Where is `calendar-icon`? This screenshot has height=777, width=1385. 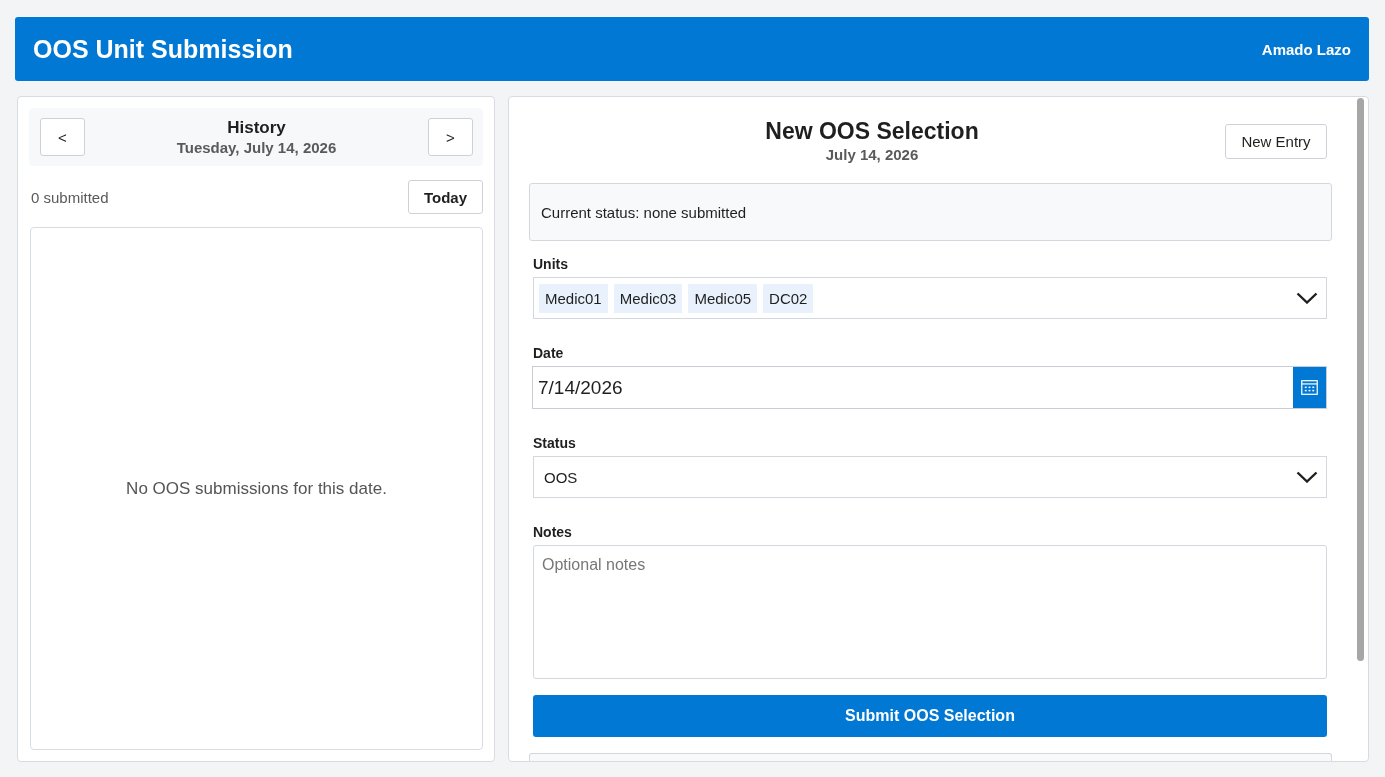
calendar-icon is located at coordinates (1309, 387).